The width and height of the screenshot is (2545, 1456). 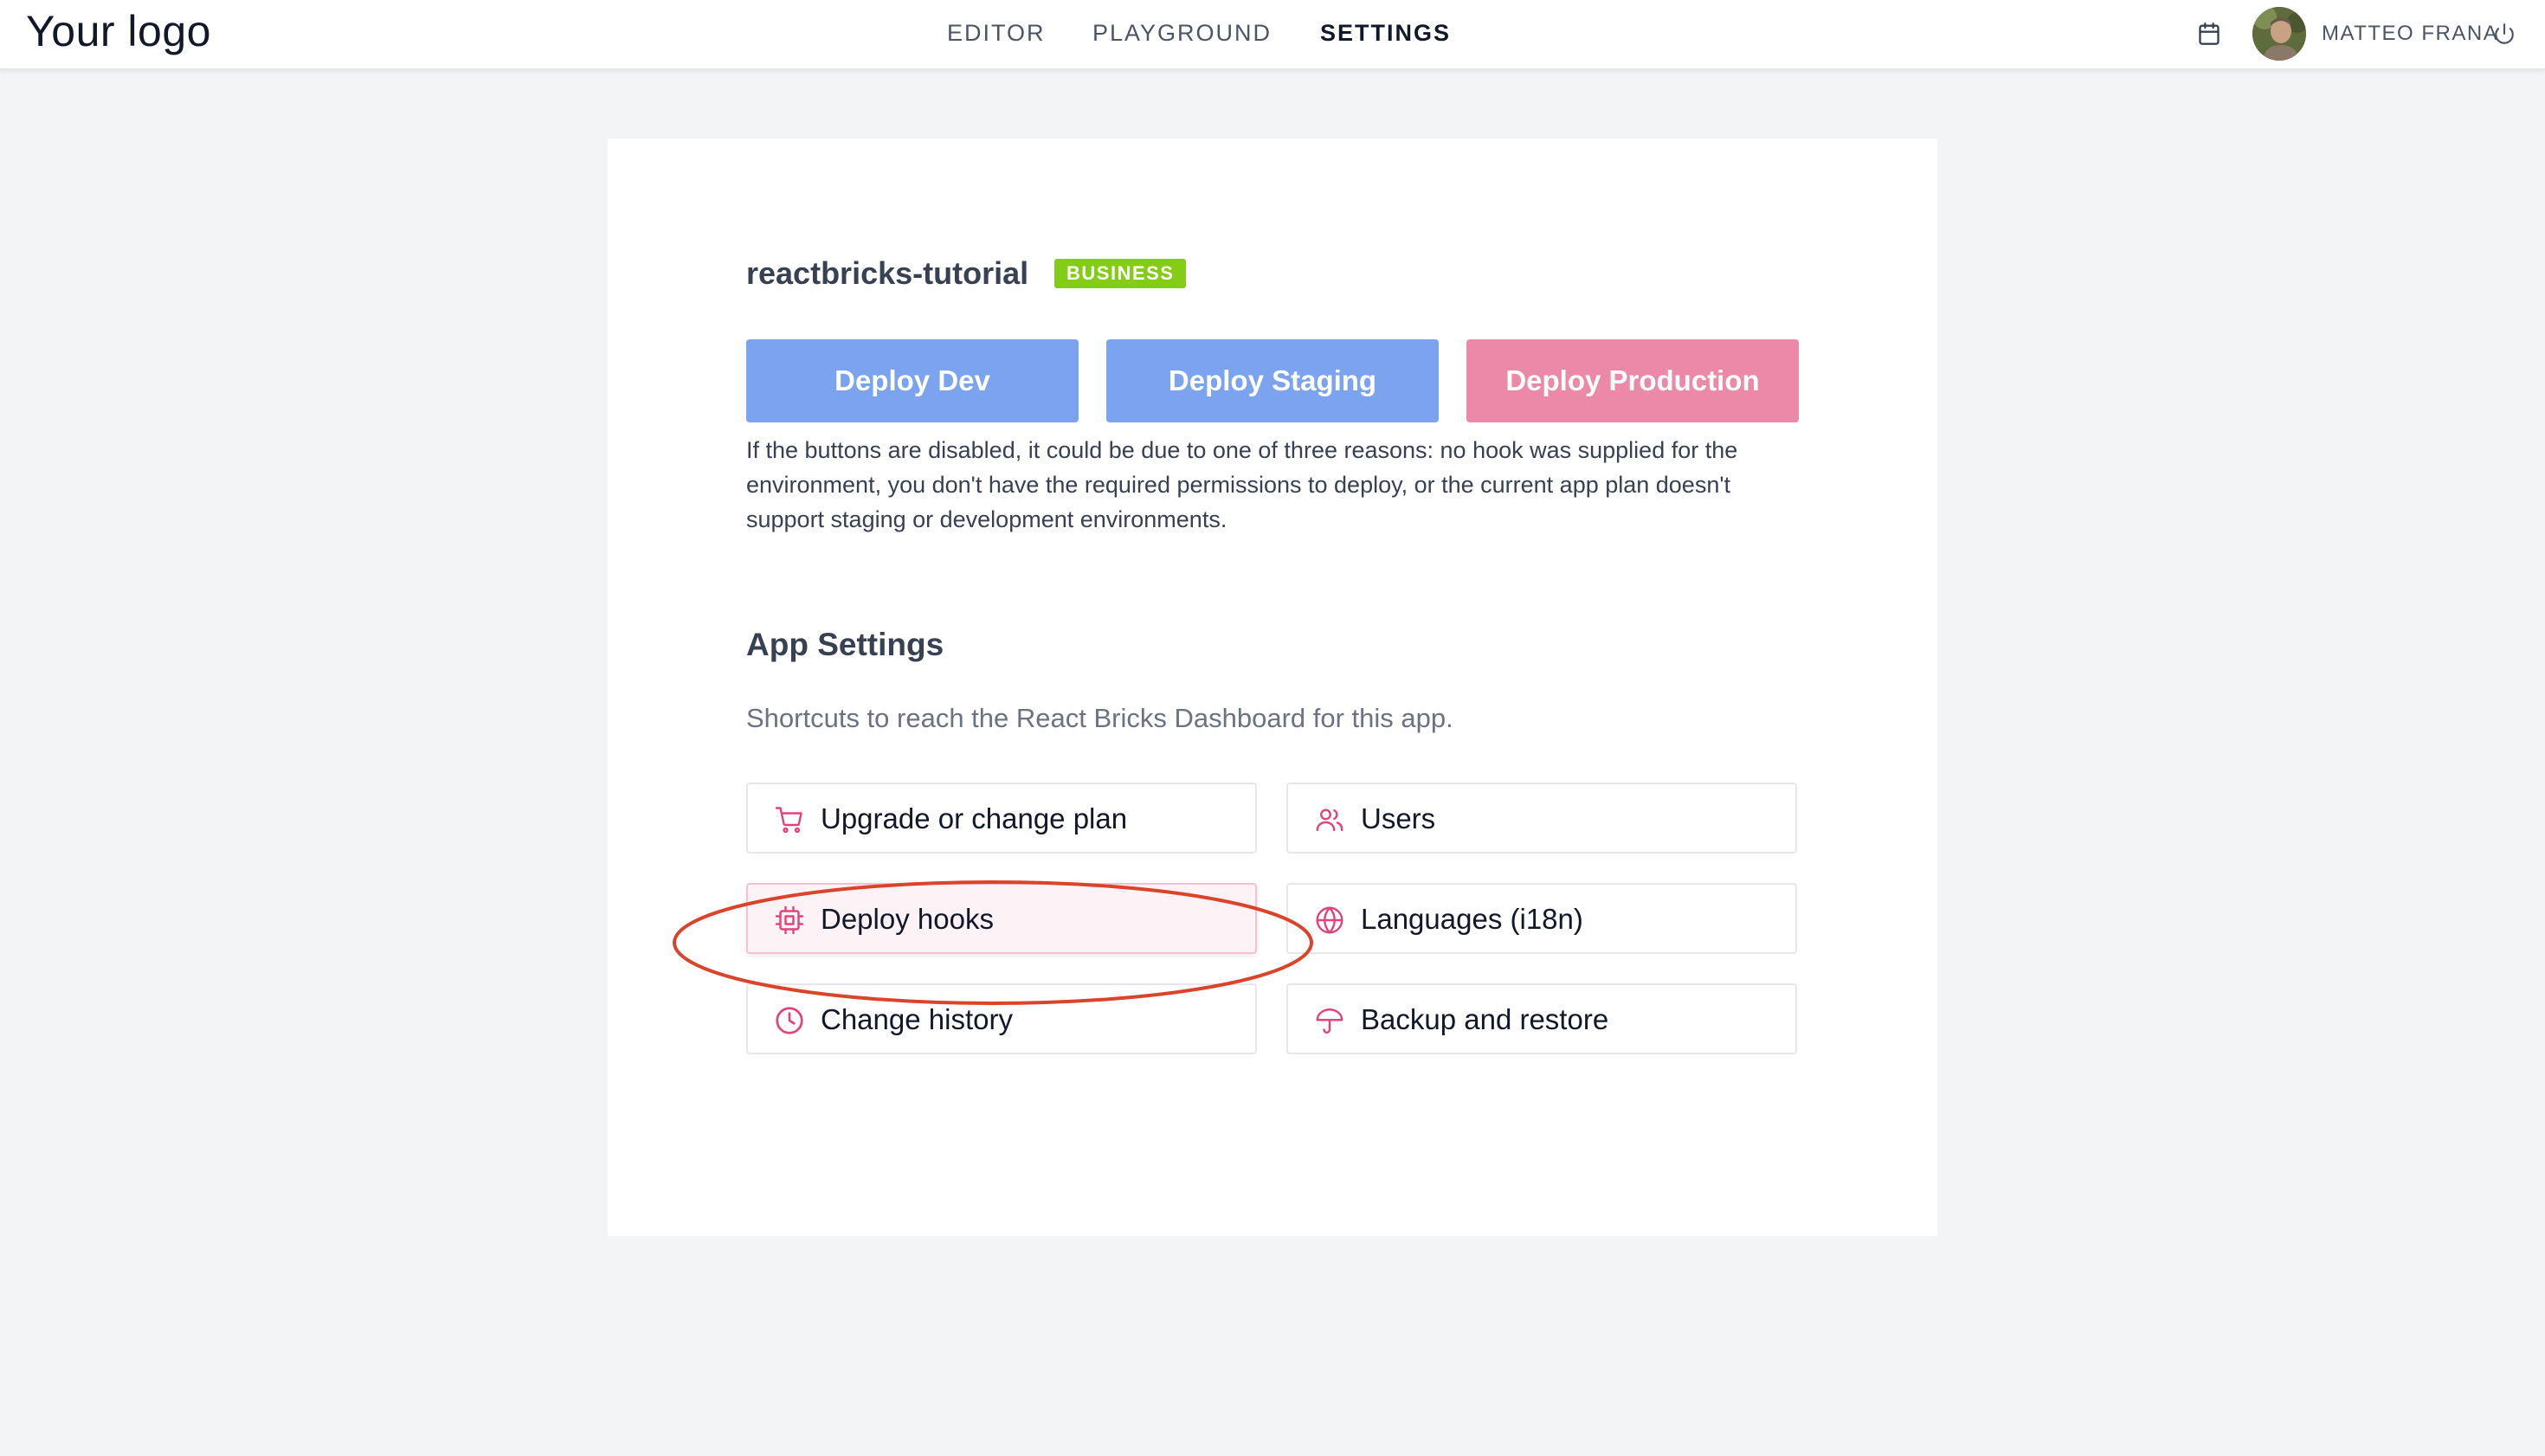 What do you see at coordinates (789, 1020) in the screenshot?
I see `clock-icon` at bounding box center [789, 1020].